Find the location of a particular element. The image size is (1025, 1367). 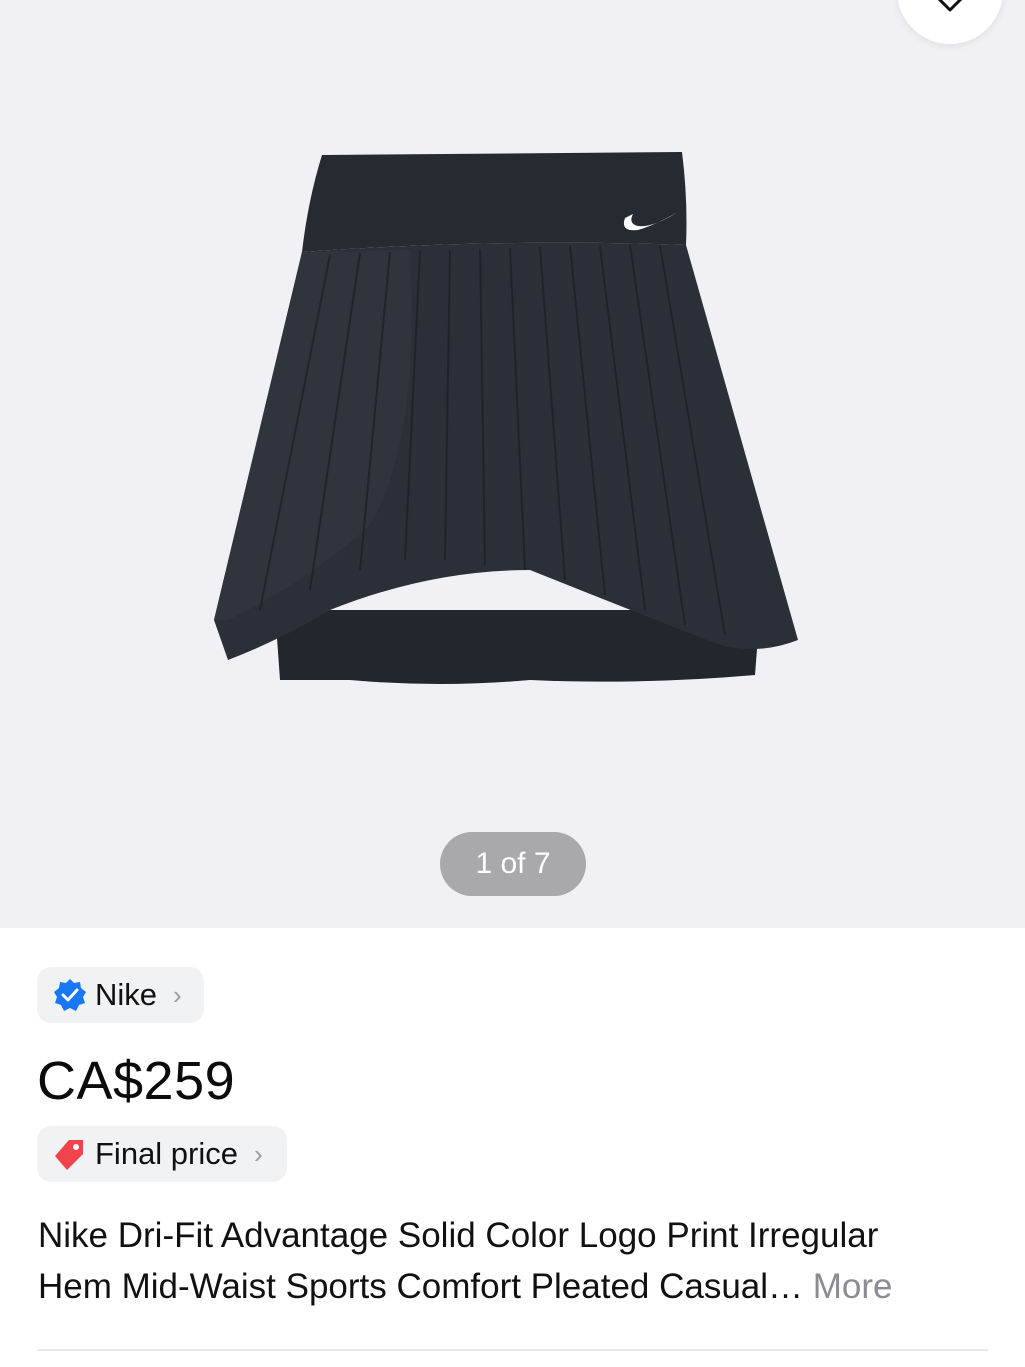

image-counter: 1 of 7 is located at coordinates (513, 864).